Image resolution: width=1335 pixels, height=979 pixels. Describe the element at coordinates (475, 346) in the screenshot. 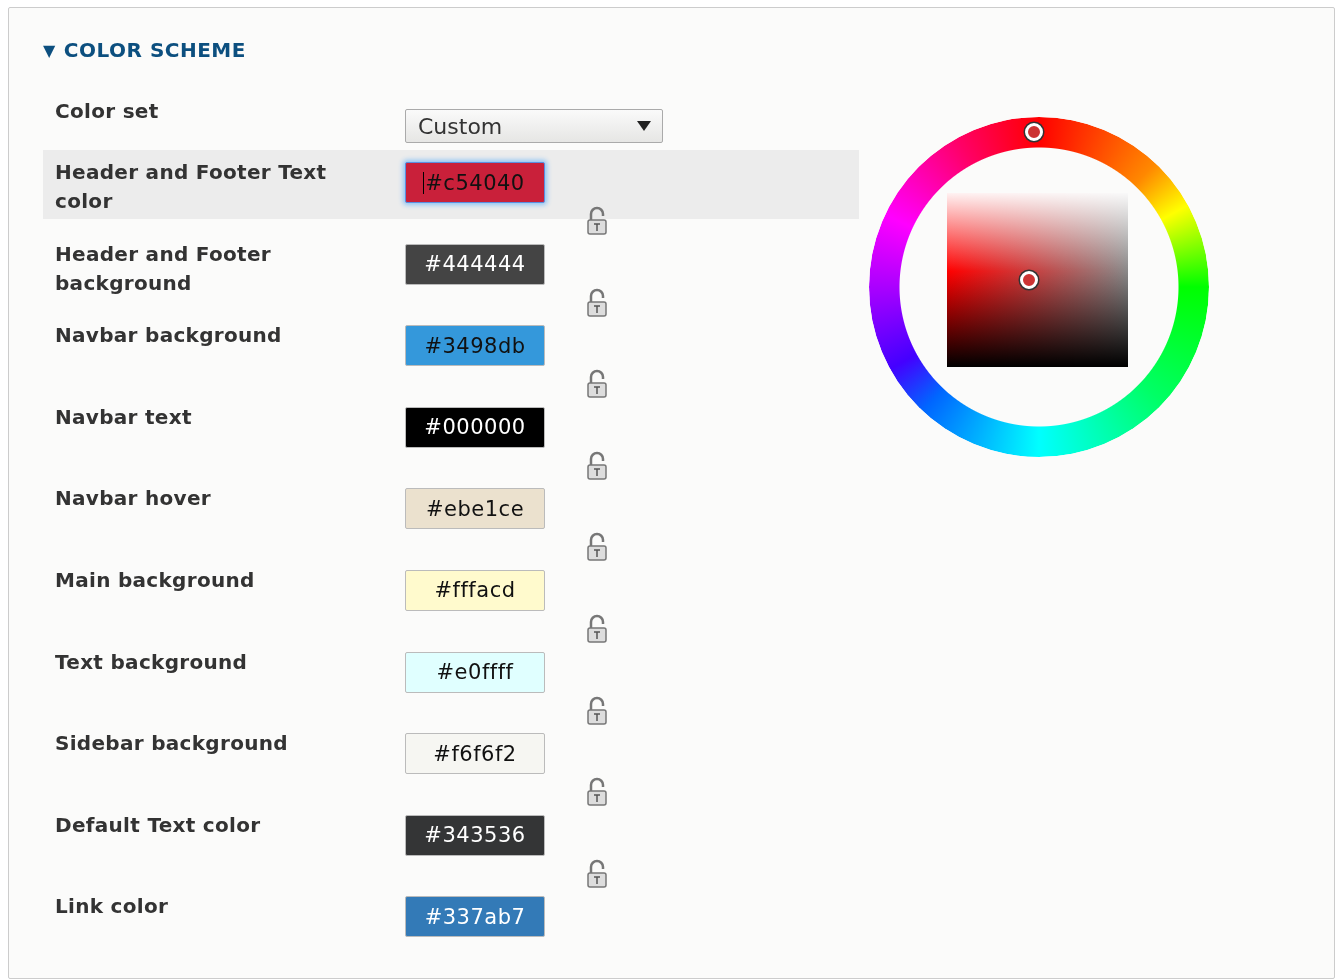

I see `color-input-field: #3498db` at that location.